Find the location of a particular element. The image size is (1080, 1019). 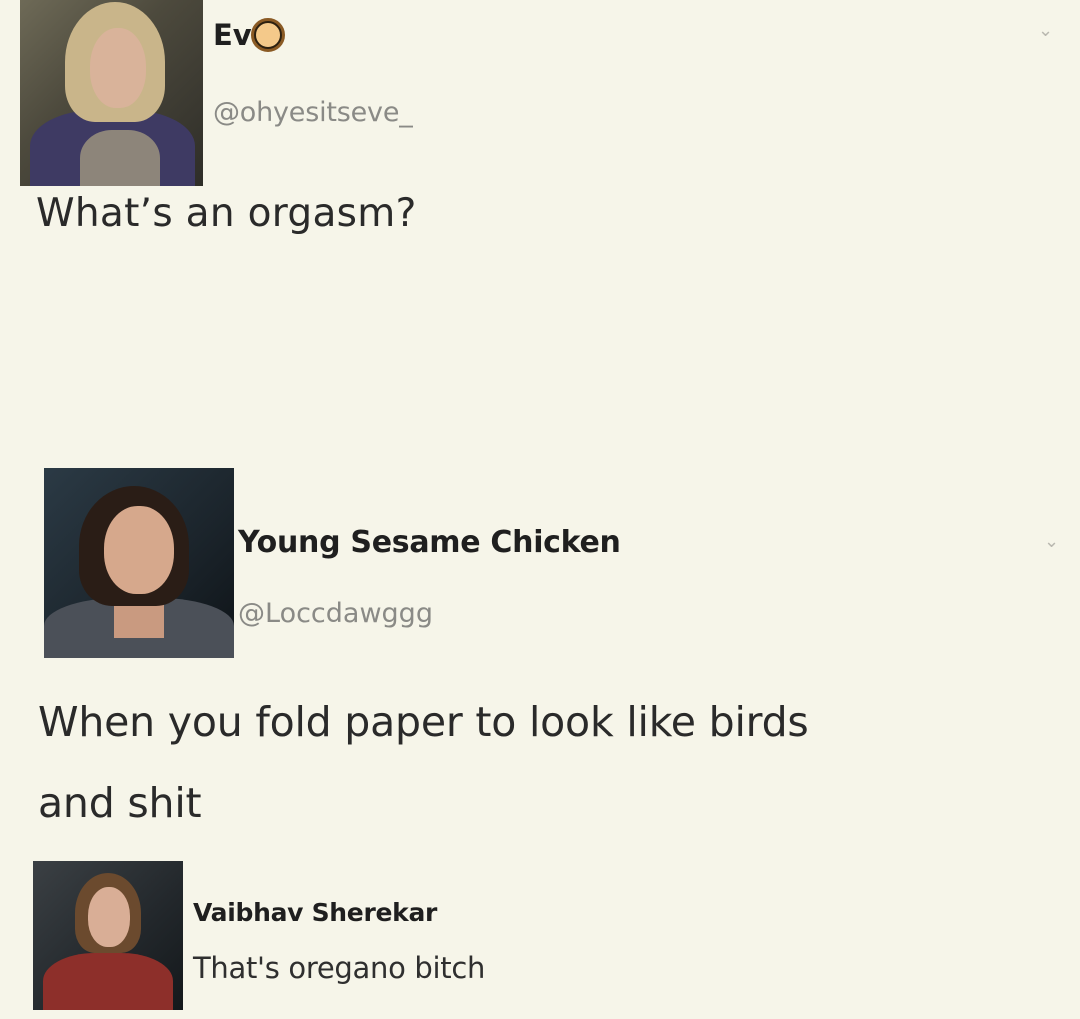

tweet-text: What’s an orgasm? is located at coordinates (226, 213).